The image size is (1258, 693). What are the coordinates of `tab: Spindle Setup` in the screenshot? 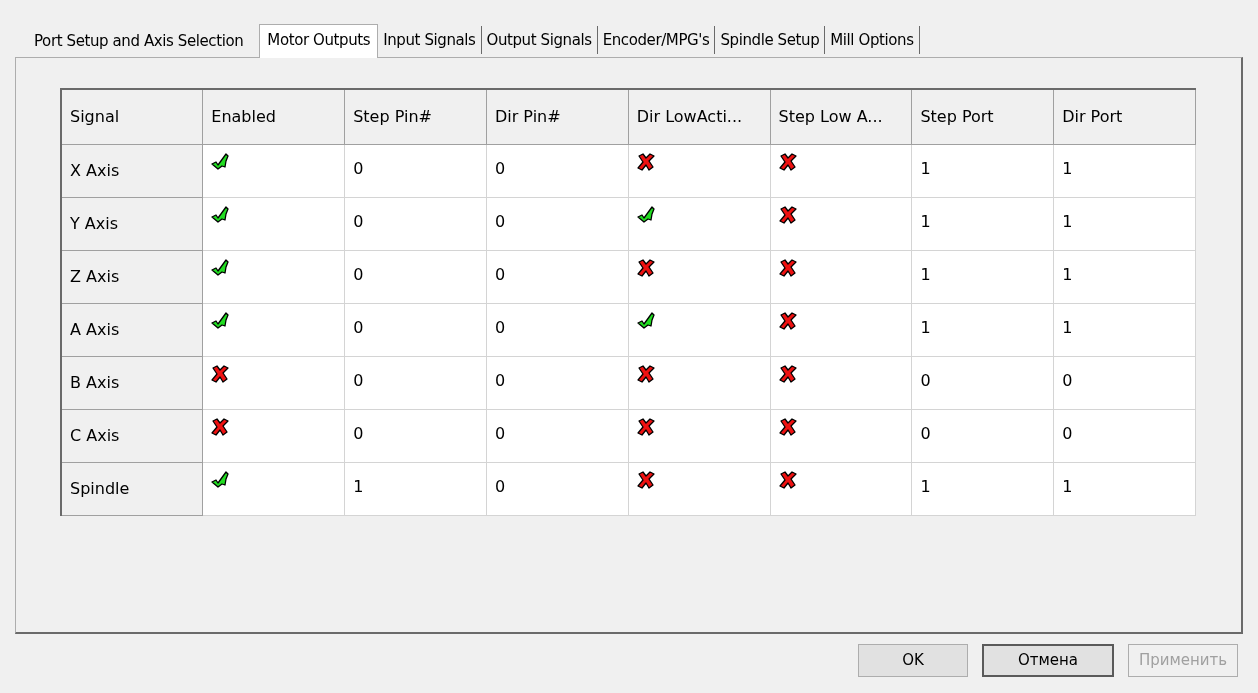 It's located at (770, 40).